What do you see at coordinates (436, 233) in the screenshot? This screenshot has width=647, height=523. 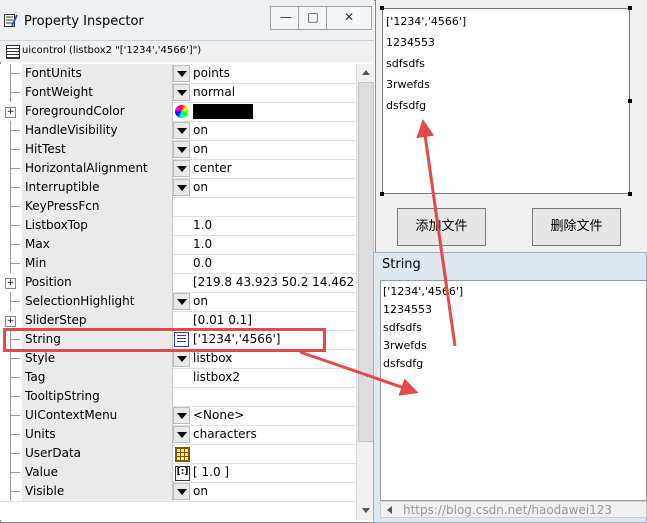 I see `arrow-to-listbox` at bounding box center [436, 233].